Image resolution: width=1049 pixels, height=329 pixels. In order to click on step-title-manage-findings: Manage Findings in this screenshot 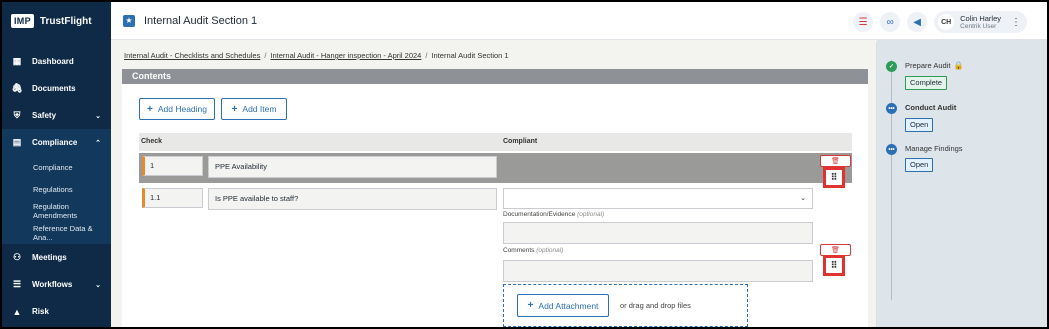, I will do `click(934, 148)`.